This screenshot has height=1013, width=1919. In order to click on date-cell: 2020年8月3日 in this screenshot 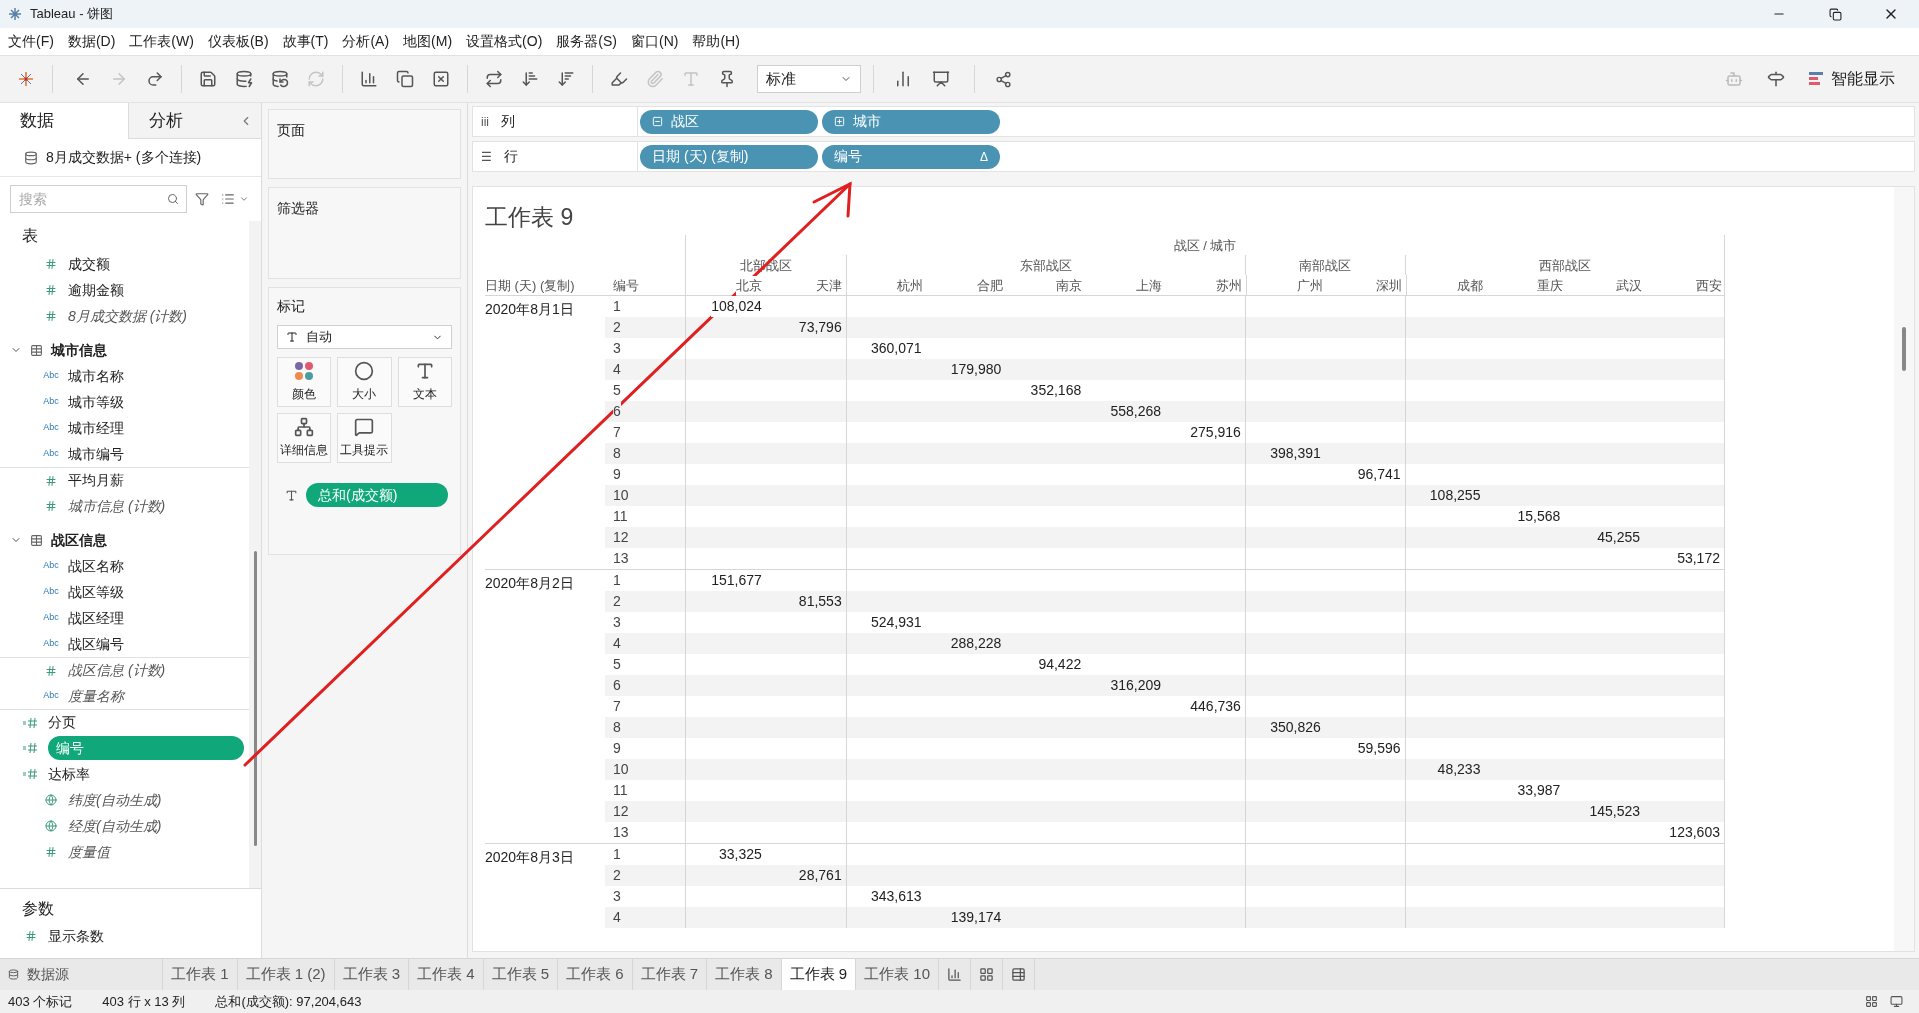, I will do `click(529, 857)`.